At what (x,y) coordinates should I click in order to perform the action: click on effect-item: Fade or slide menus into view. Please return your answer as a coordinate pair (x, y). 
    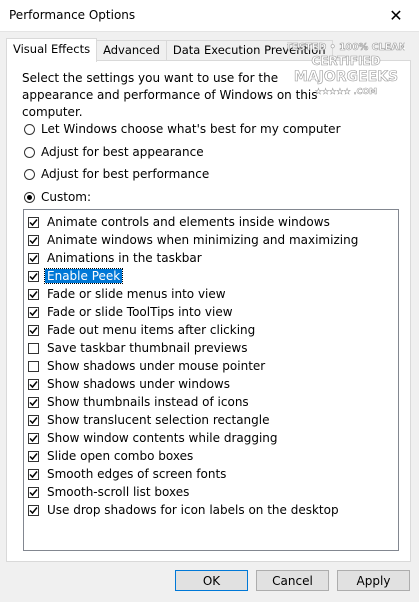
    Looking at the image, I should click on (128, 294).